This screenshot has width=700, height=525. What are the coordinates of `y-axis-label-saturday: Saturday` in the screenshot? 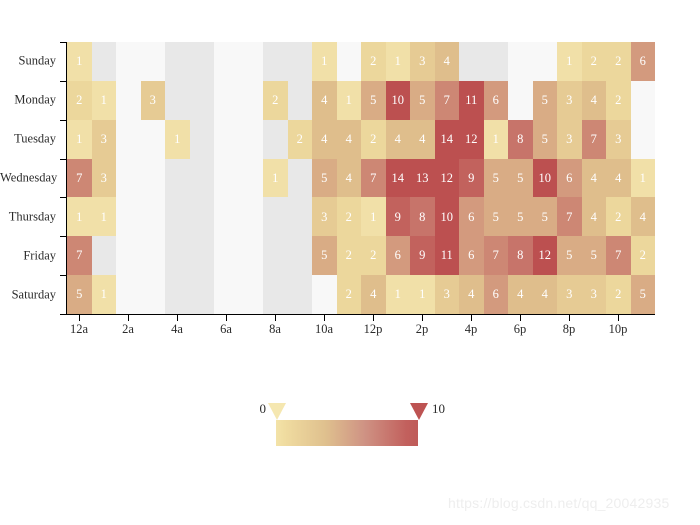 It's located at (33, 294).